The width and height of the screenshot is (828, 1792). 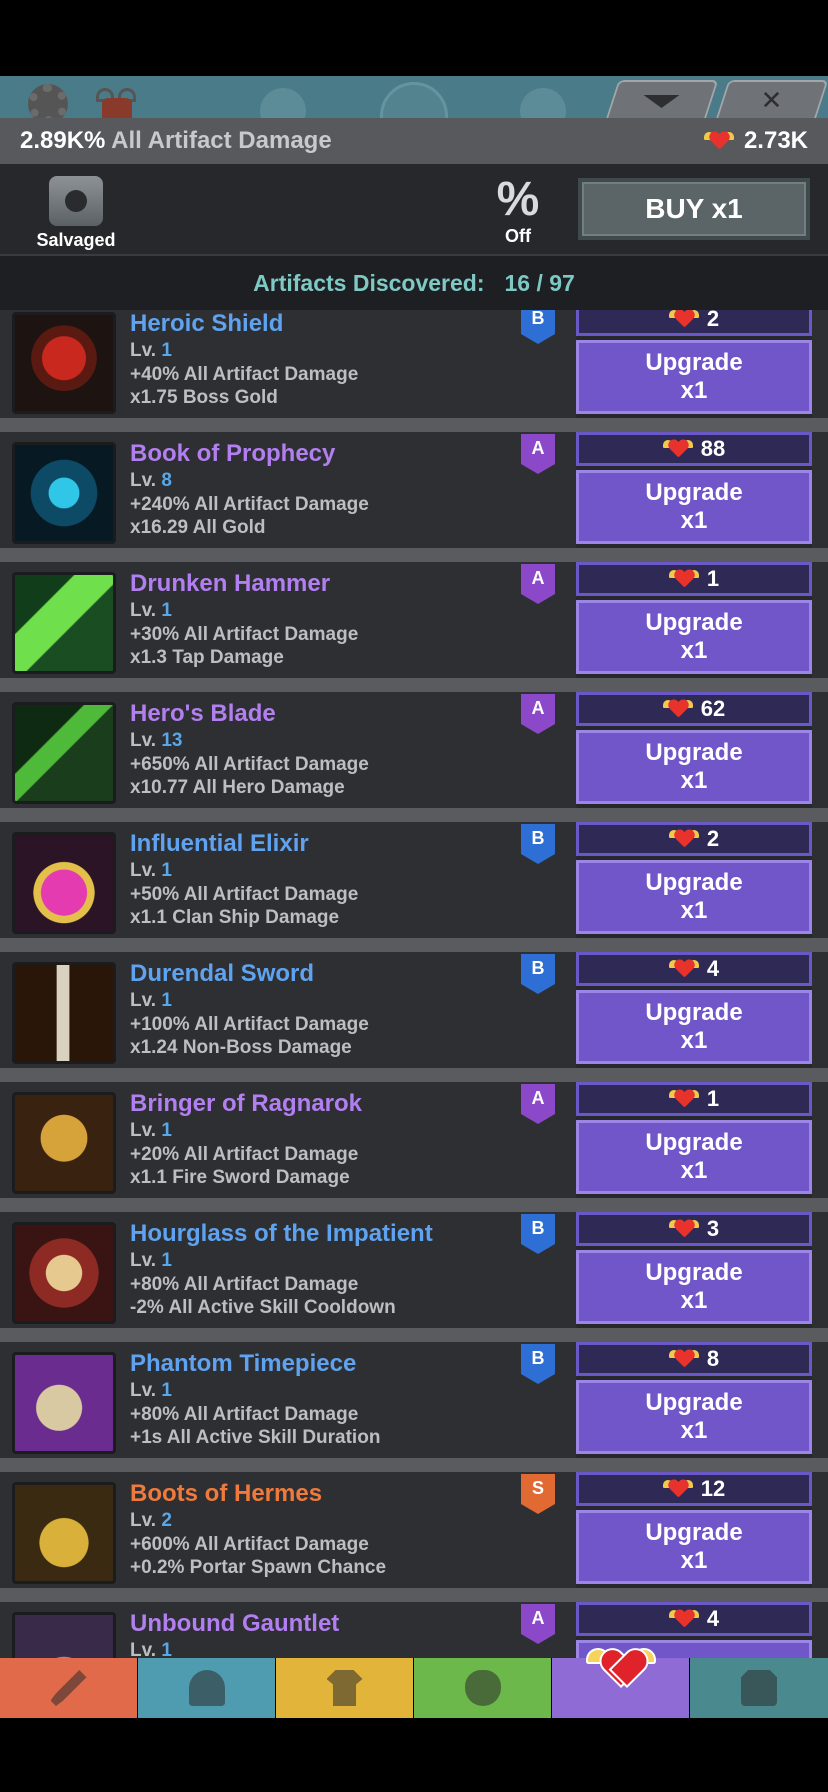 I want to click on artifact-name: Drunken Hammer, so click(x=230, y=583).